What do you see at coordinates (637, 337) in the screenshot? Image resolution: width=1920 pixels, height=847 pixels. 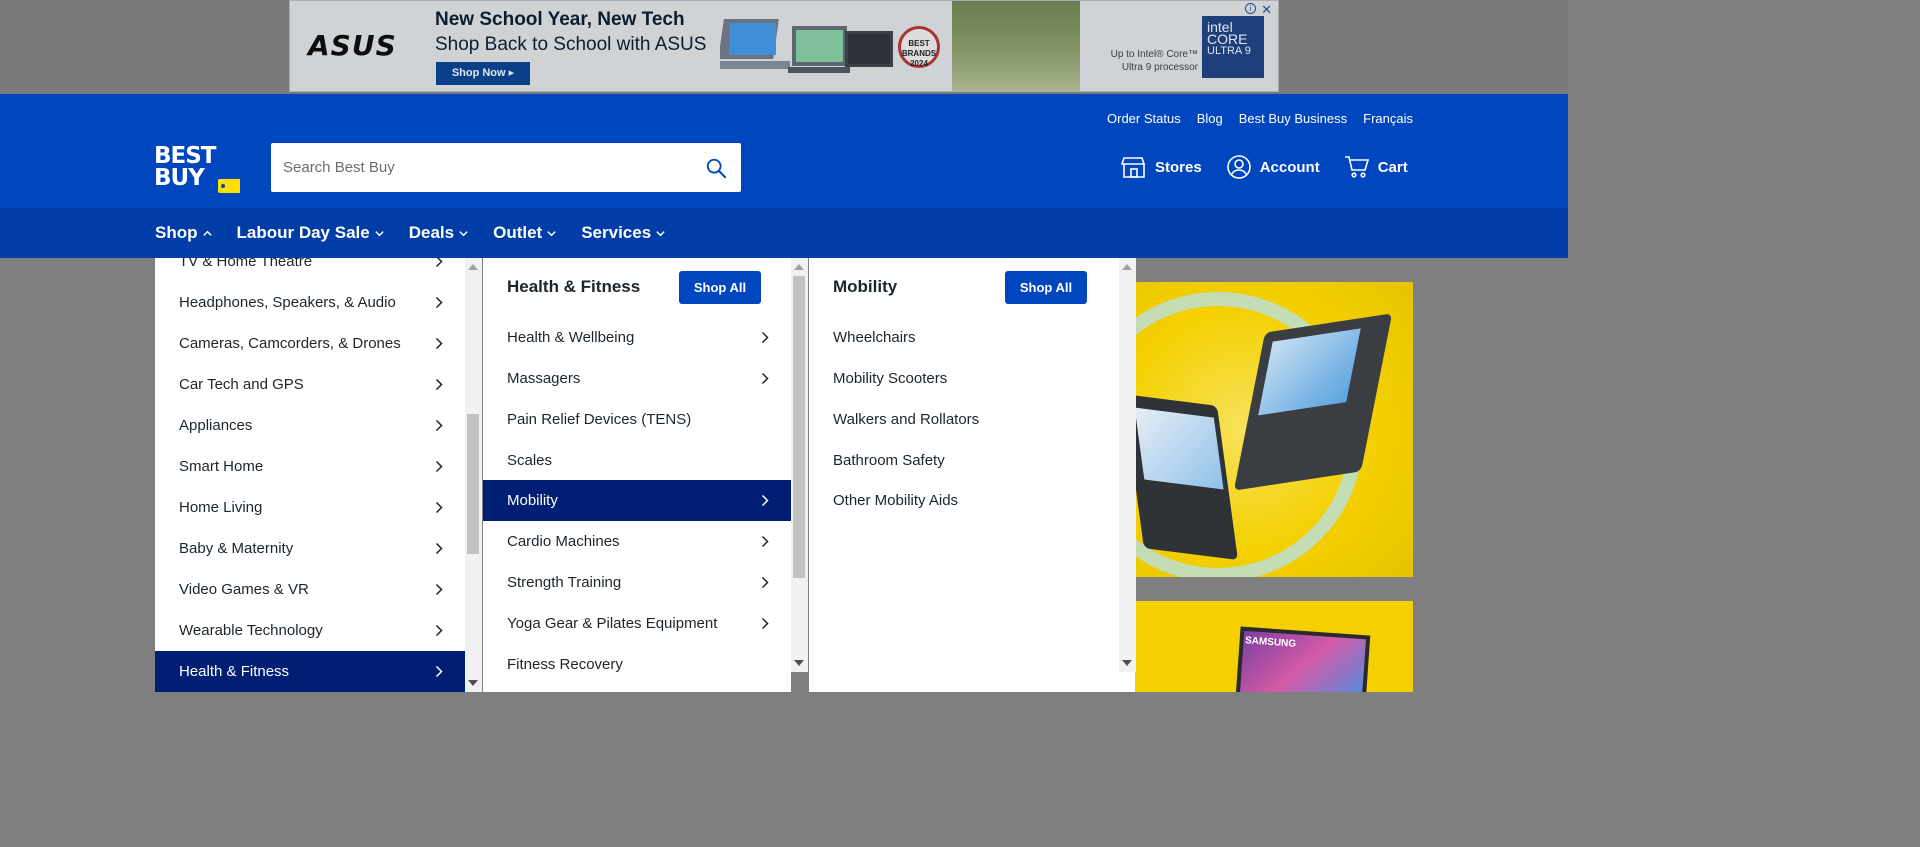 I see `subcategory-item: Health & Wellbeing` at bounding box center [637, 337].